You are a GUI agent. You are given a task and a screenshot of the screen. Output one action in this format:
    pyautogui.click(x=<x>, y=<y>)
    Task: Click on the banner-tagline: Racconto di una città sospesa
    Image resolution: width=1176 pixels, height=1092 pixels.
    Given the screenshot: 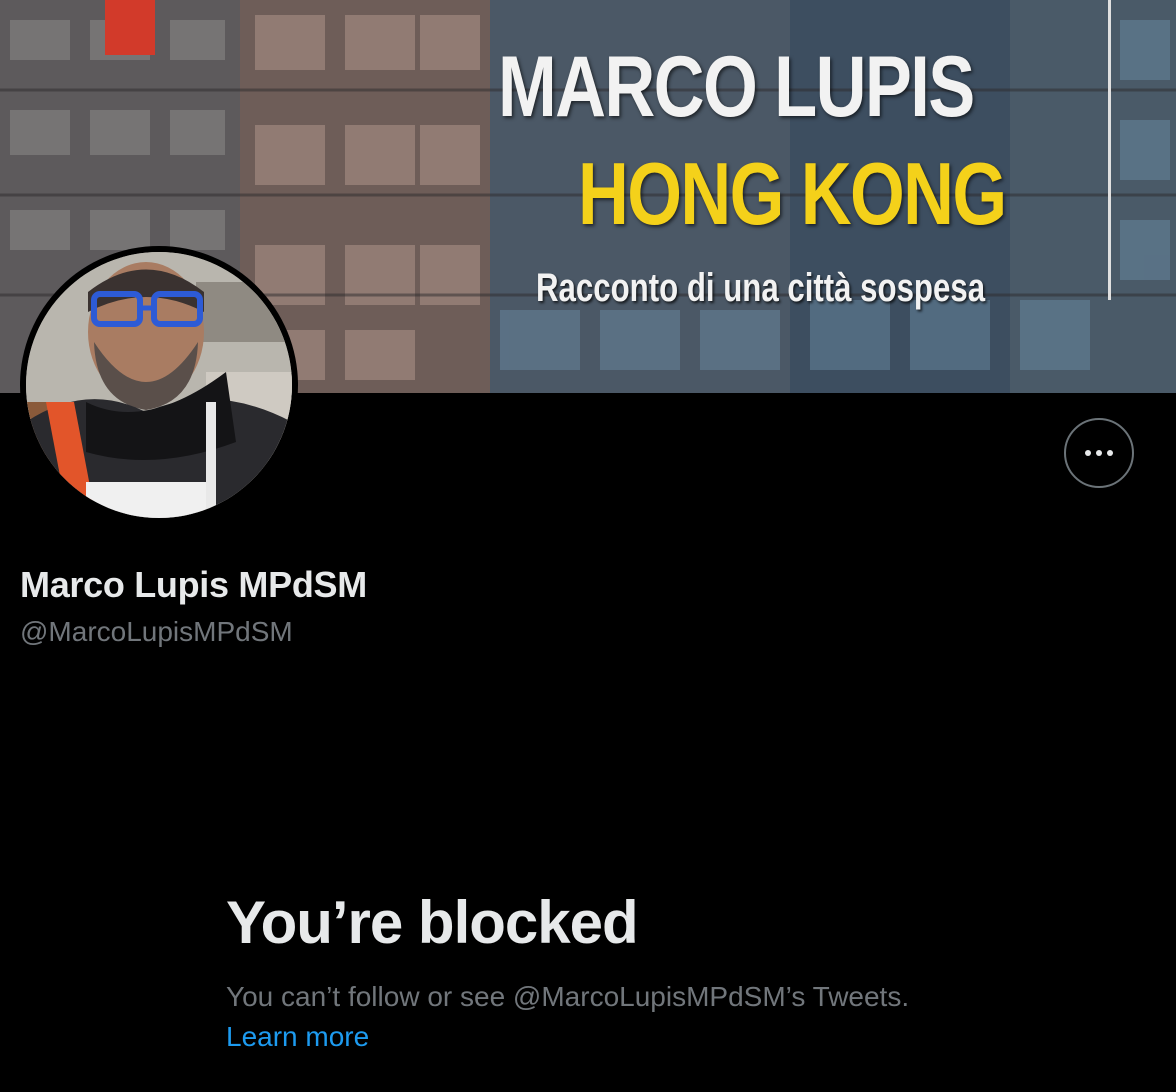 What is the action you would take?
    pyautogui.click(x=761, y=288)
    